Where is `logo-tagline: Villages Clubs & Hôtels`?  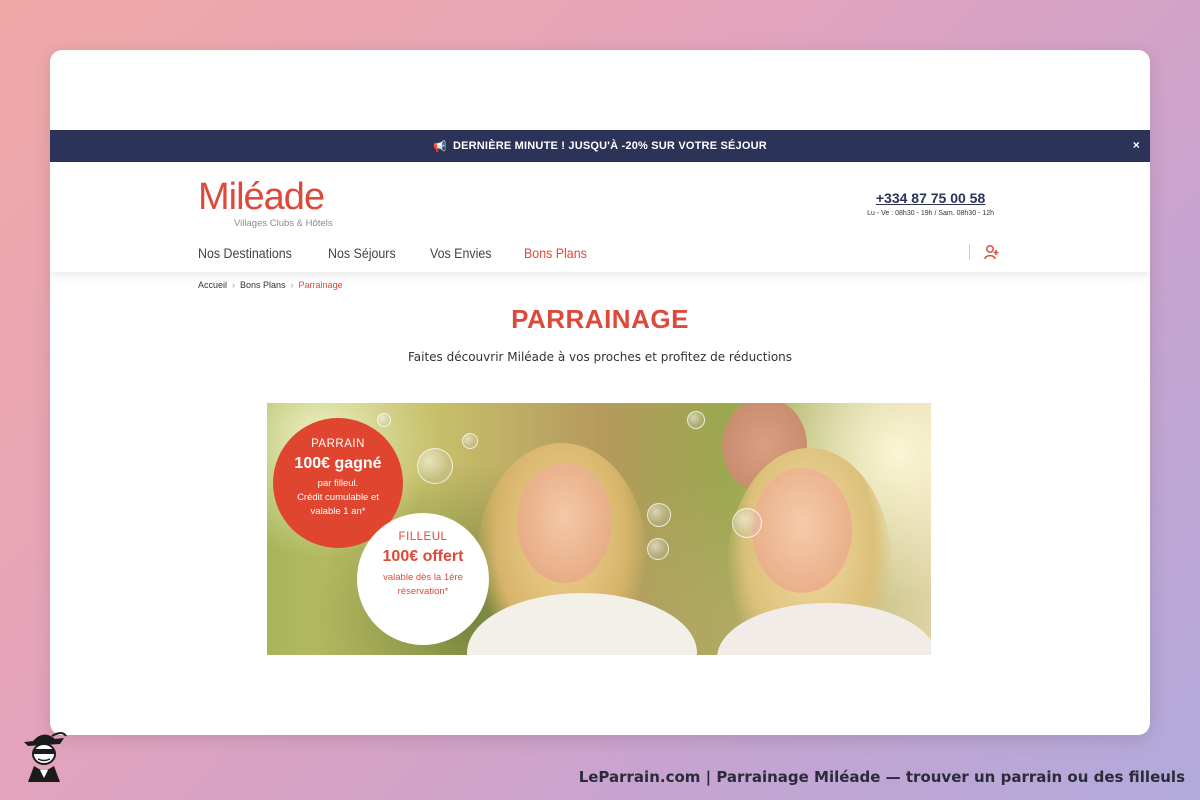 logo-tagline: Villages Clubs & Hôtels is located at coordinates (283, 223).